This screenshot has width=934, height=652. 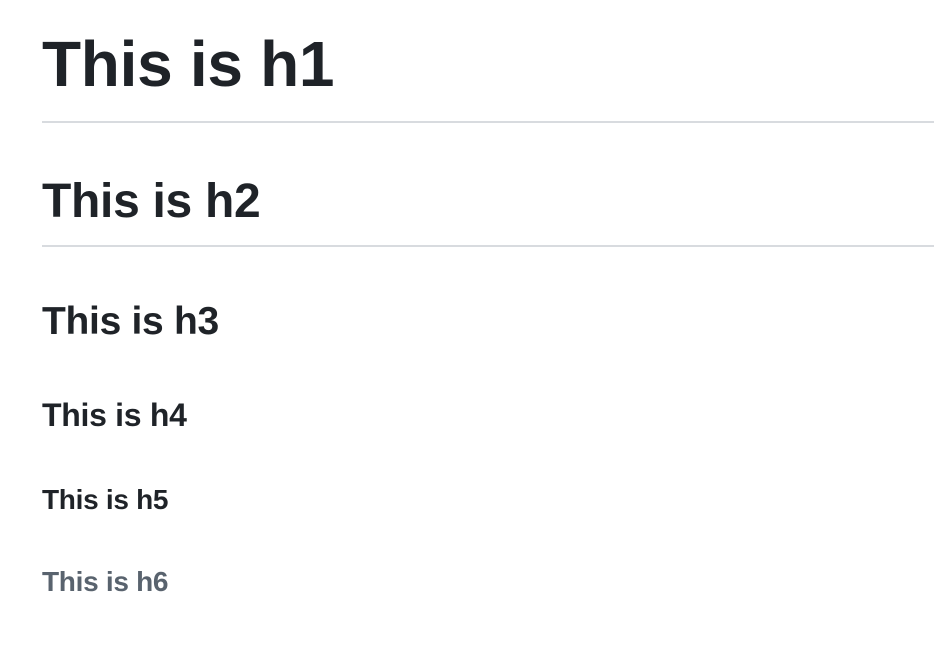 What do you see at coordinates (488, 246) in the screenshot?
I see `h2-divider` at bounding box center [488, 246].